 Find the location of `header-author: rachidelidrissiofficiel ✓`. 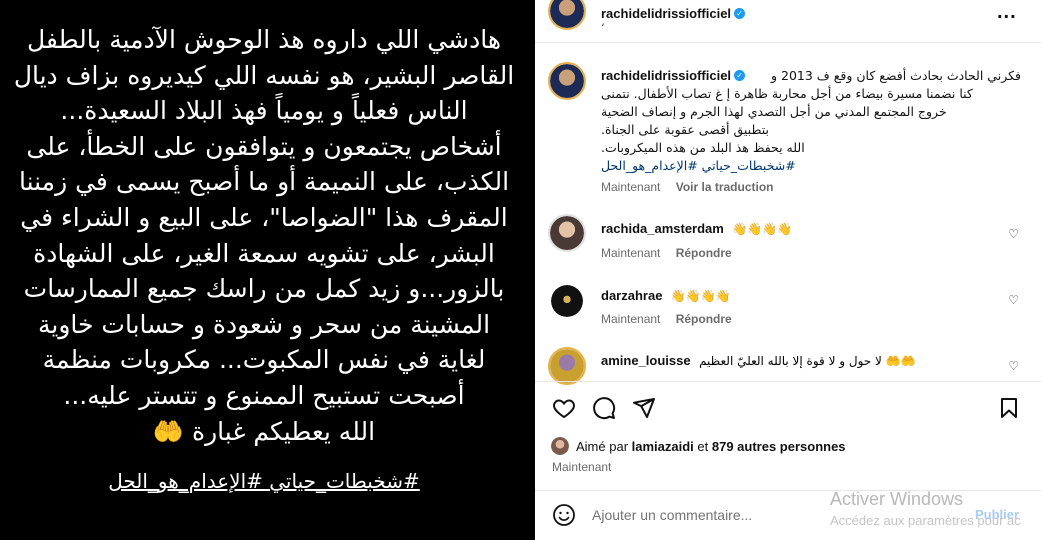

header-author: rachidelidrissiofficiel ✓ is located at coordinates (673, 14).